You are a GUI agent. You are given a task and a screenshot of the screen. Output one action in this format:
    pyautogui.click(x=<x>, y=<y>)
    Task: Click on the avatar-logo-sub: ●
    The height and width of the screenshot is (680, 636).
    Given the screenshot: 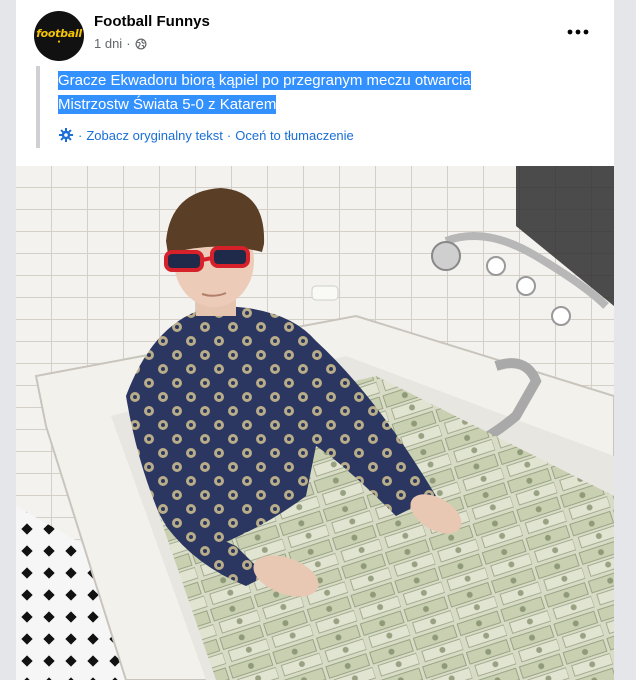 What is the action you would take?
    pyautogui.click(x=59, y=41)
    